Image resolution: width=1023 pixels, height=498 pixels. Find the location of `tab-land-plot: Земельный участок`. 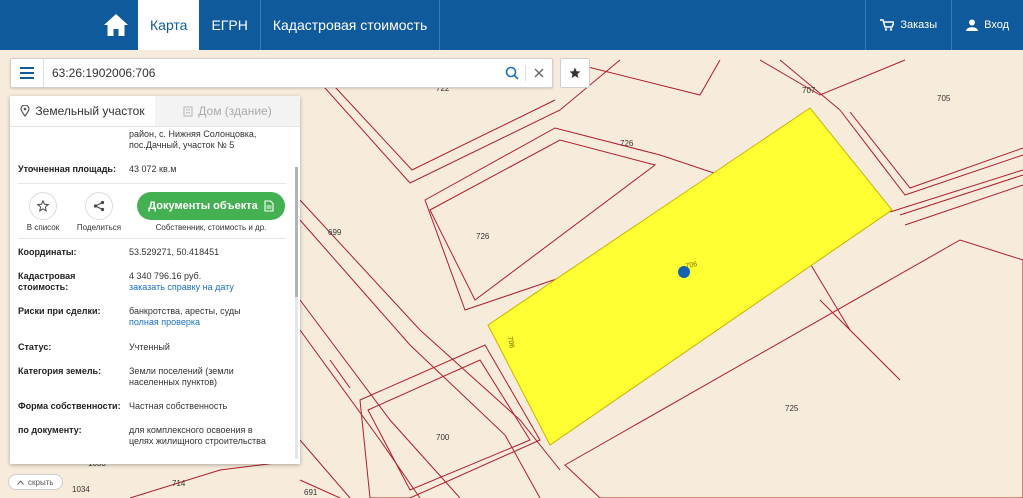

tab-land-plot: Земельный участок is located at coordinates (82, 111).